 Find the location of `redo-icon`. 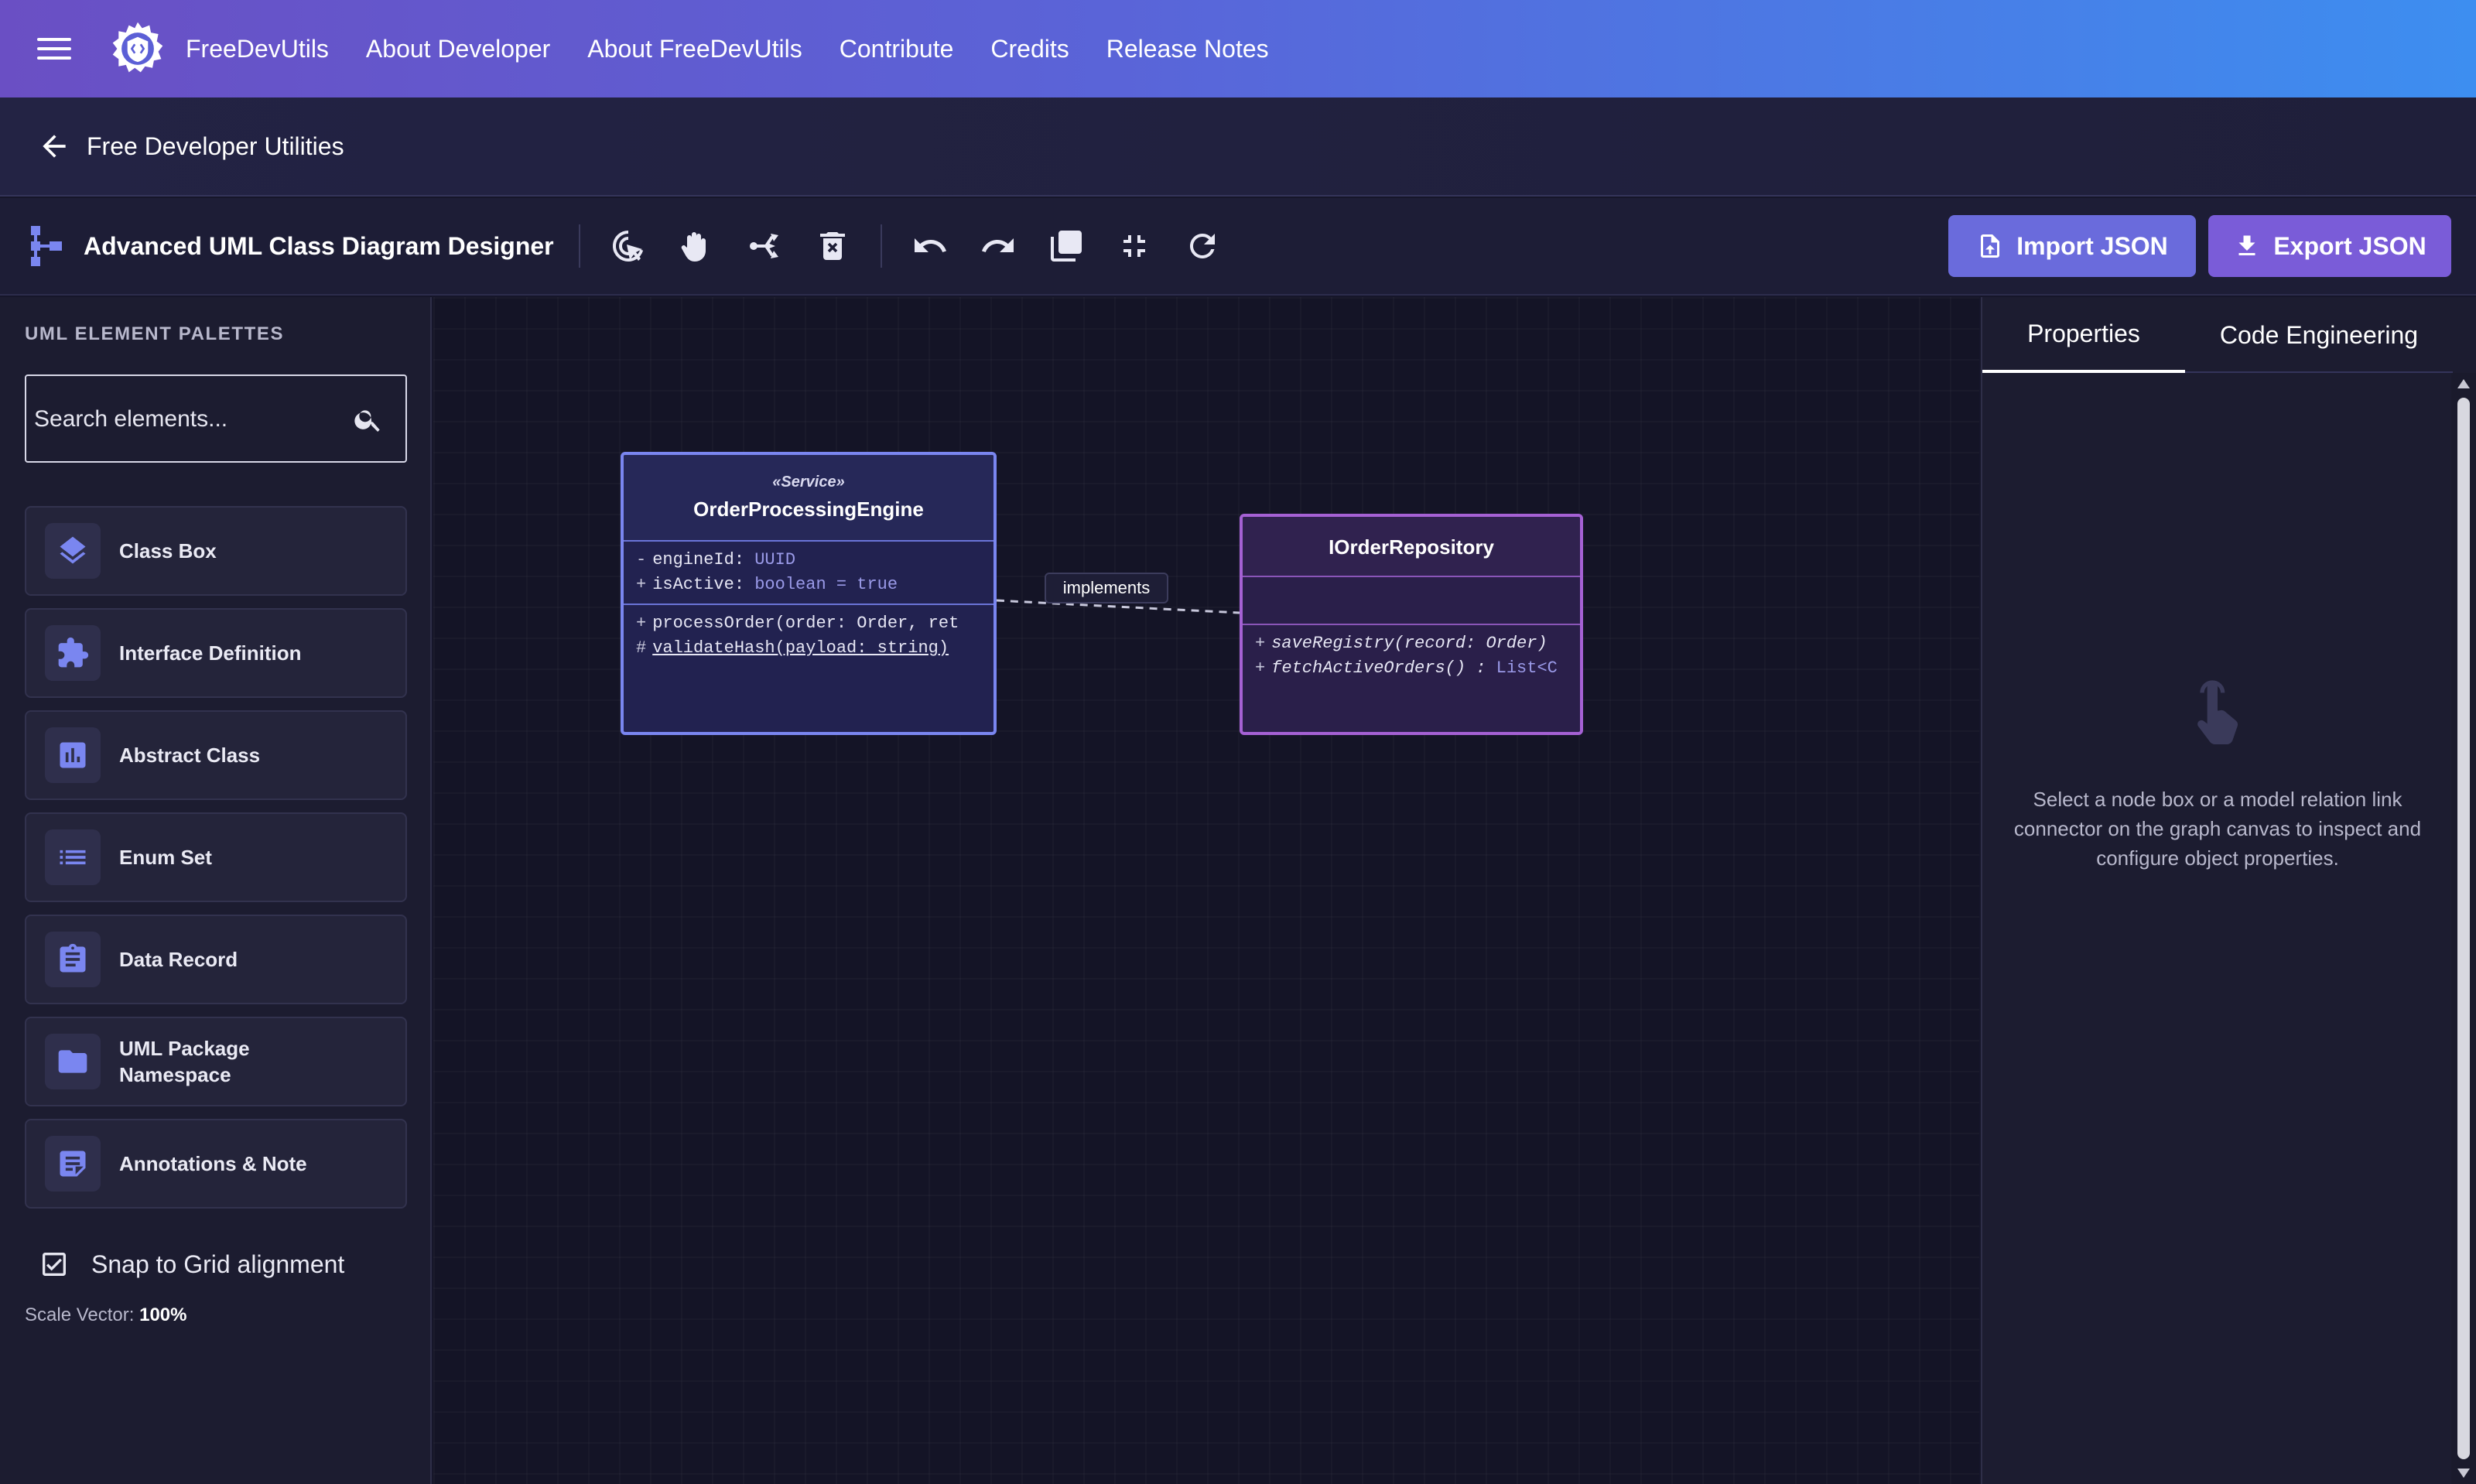

redo-icon is located at coordinates (997, 245).